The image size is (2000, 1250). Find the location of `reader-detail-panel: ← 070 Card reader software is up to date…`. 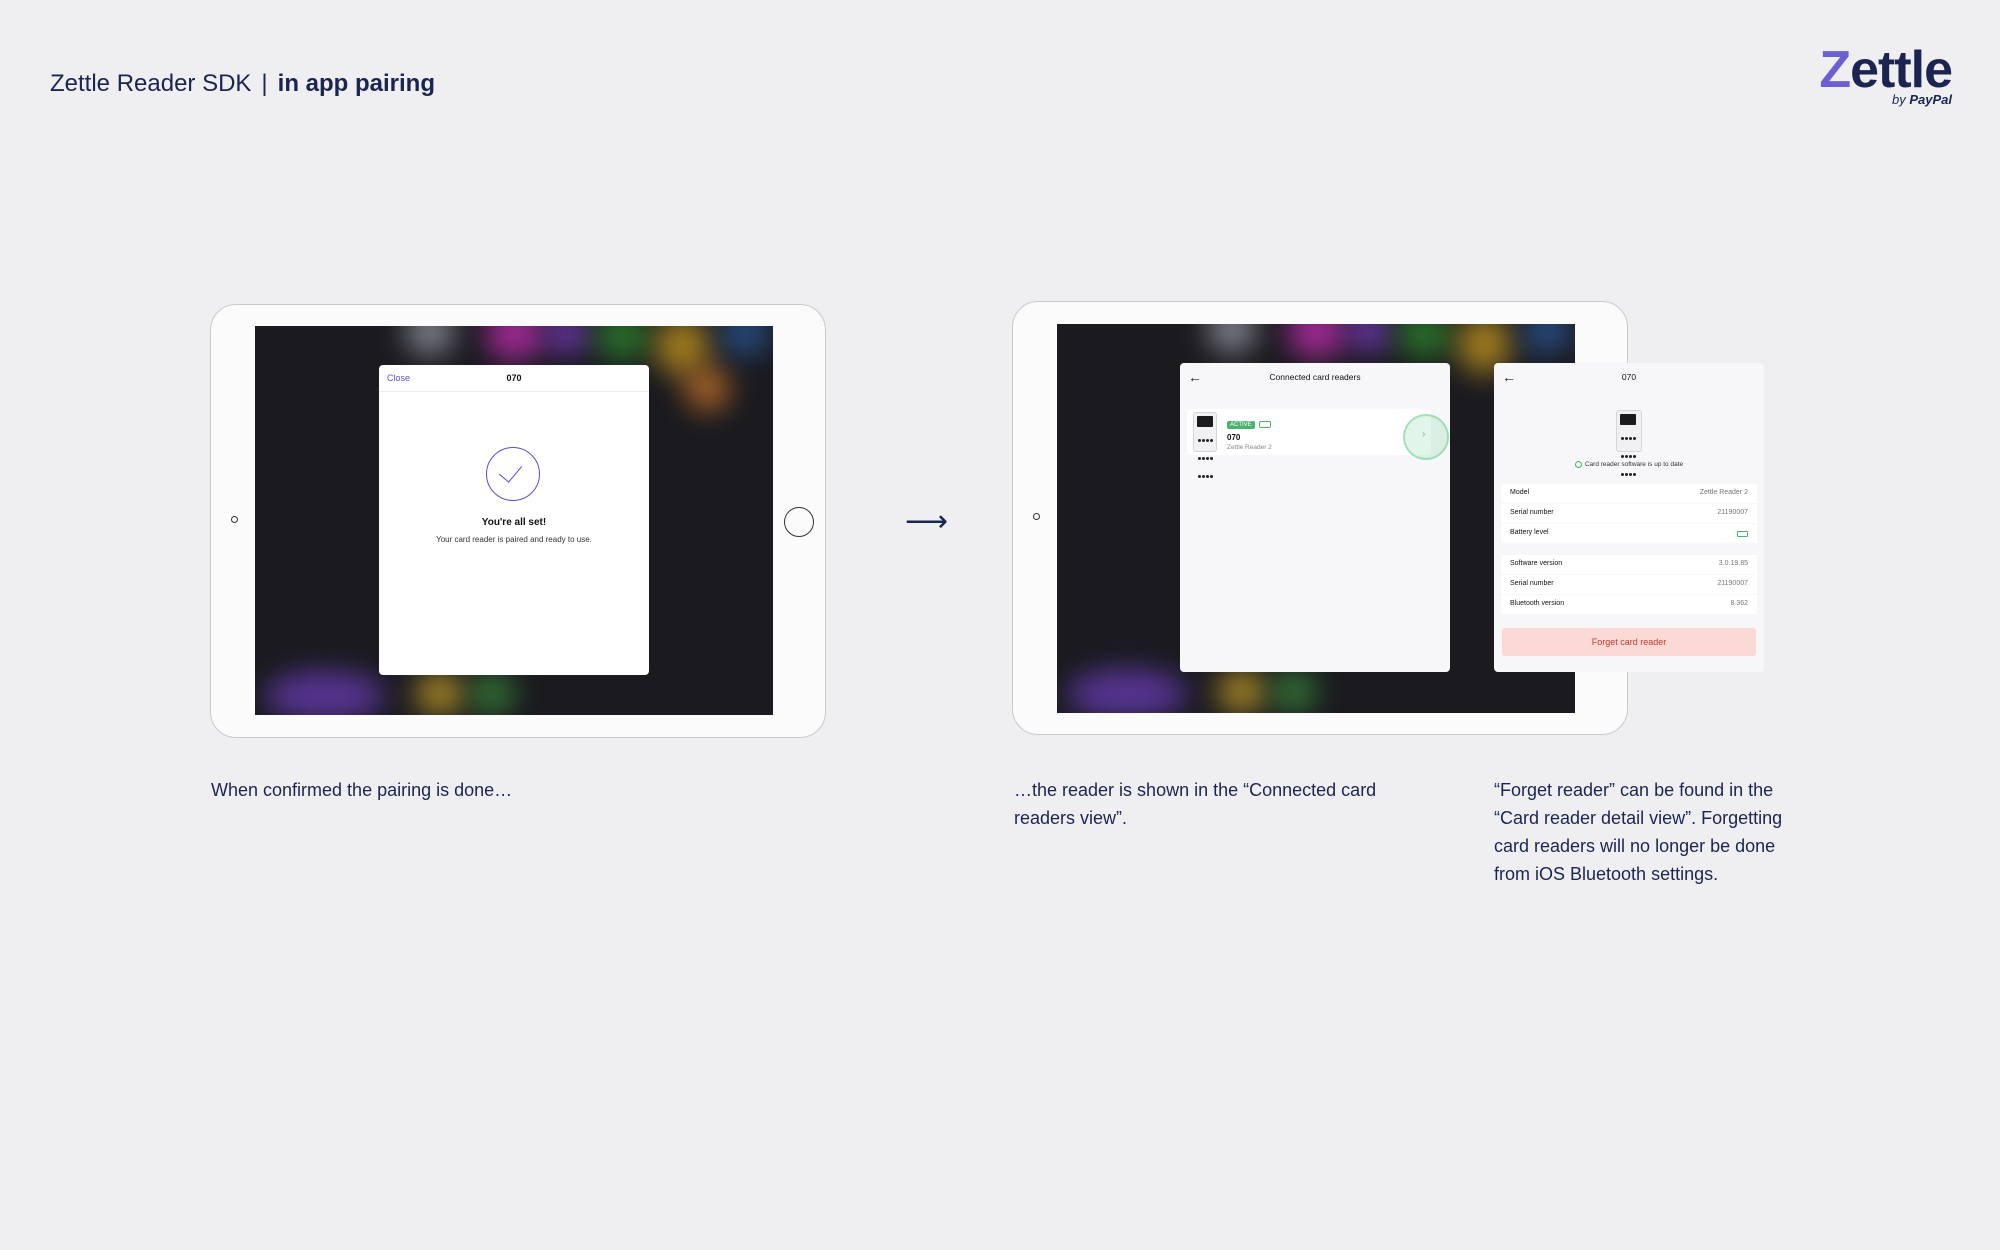

reader-detail-panel: ← 070 Card reader software is up to date… is located at coordinates (1629, 517).